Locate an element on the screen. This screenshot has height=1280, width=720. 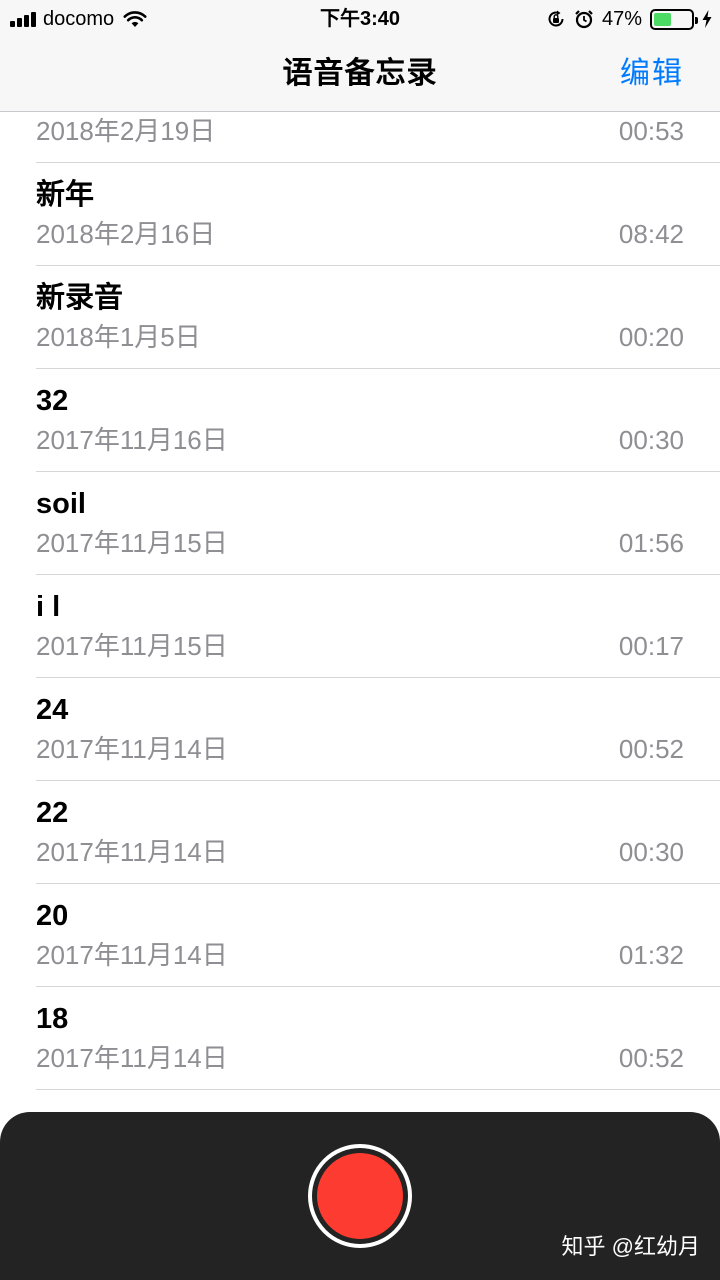
battery-percent: 47% is located at coordinates (621, 19).